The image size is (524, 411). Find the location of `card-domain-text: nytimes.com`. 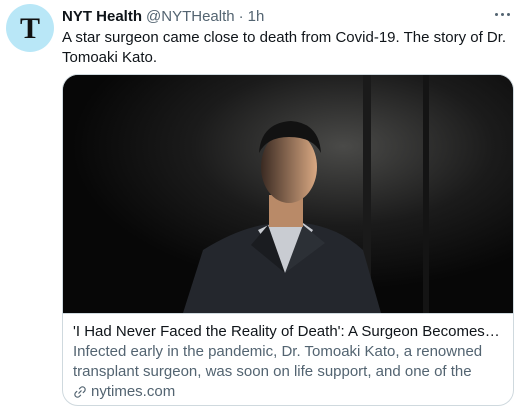

card-domain-text: nytimes.com is located at coordinates (133, 391).